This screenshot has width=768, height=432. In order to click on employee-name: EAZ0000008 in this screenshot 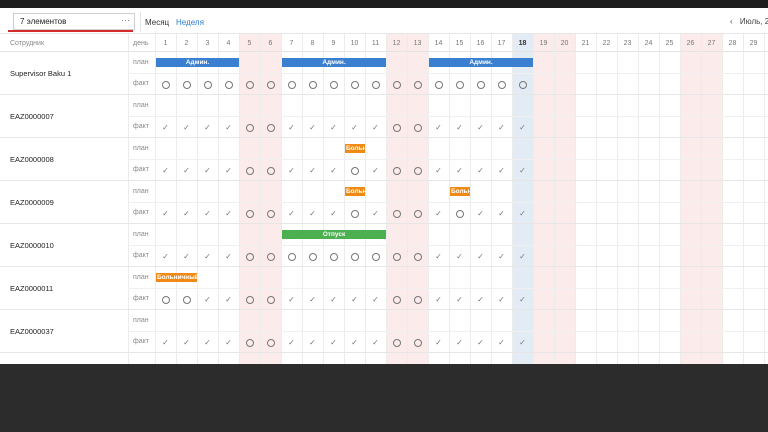, I will do `click(32, 159)`.